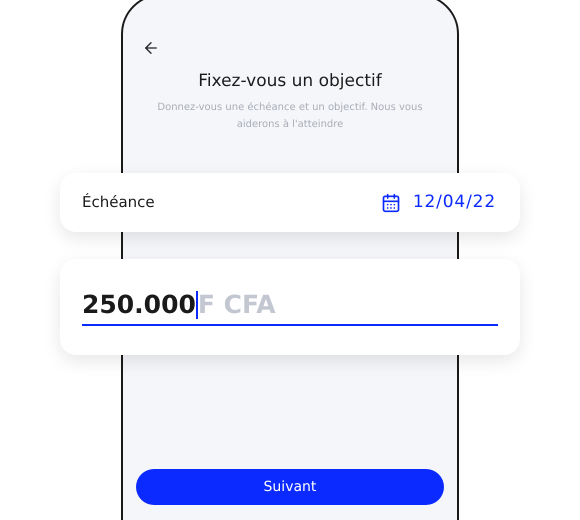 This screenshot has height=520, width=580. I want to click on amount-value: 250.000, so click(139, 304).